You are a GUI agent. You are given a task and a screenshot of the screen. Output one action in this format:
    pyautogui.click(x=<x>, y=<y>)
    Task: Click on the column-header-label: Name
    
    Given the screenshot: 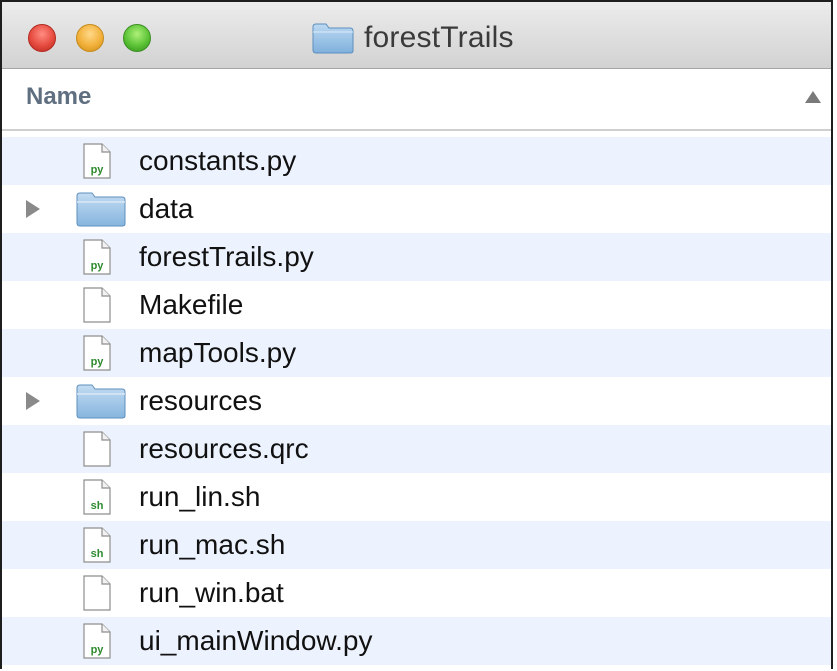 What is the action you would take?
    pyautogui.click(x=59, y=96)
    